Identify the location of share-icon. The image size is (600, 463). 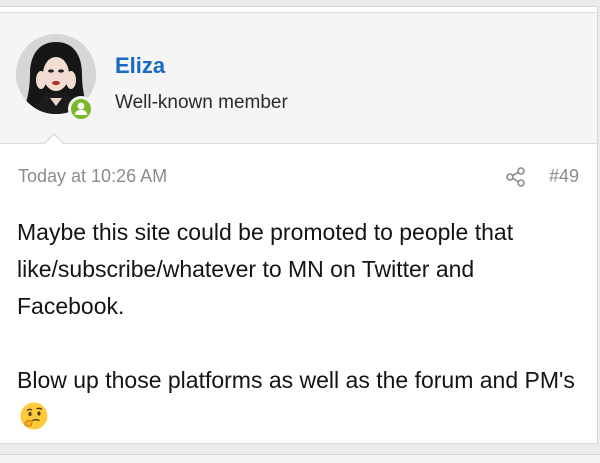
(516, 177).